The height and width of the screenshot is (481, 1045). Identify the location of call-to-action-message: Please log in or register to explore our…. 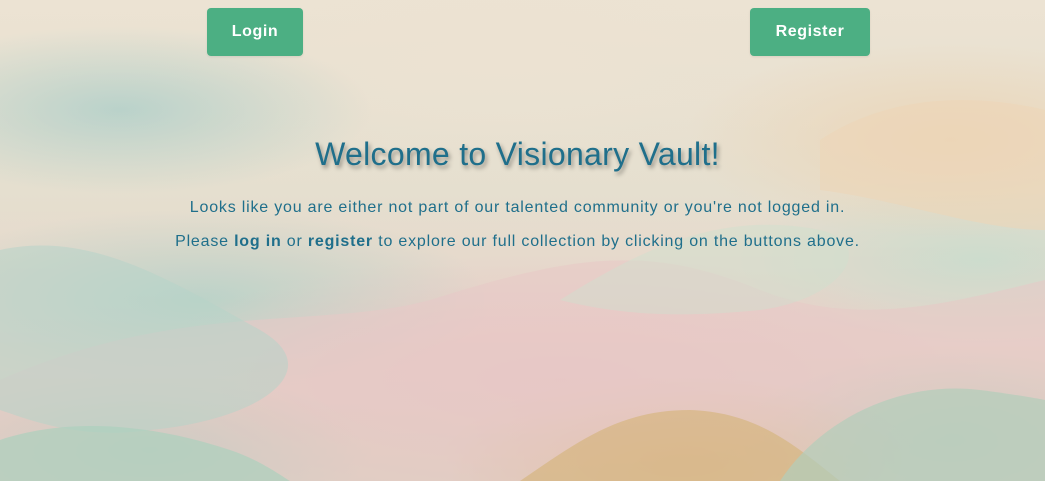
(517, 242).